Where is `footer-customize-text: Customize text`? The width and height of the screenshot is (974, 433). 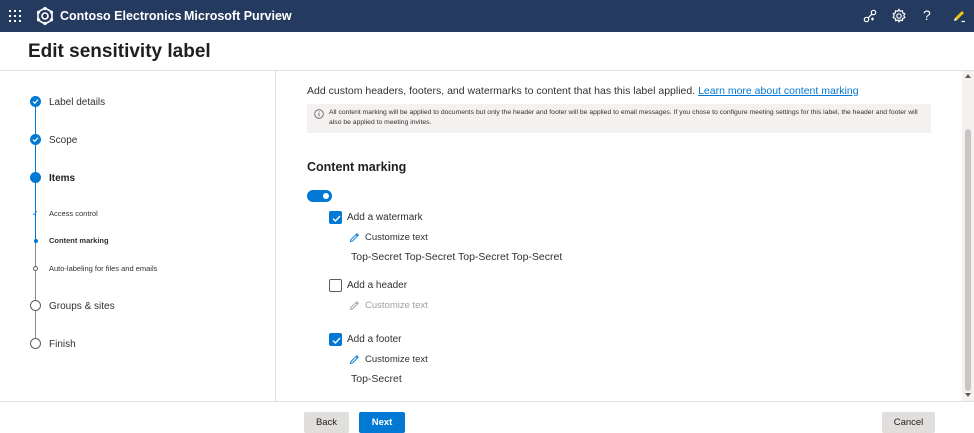 footer-customize-text: Customize text is located at coordinates (396, 359).